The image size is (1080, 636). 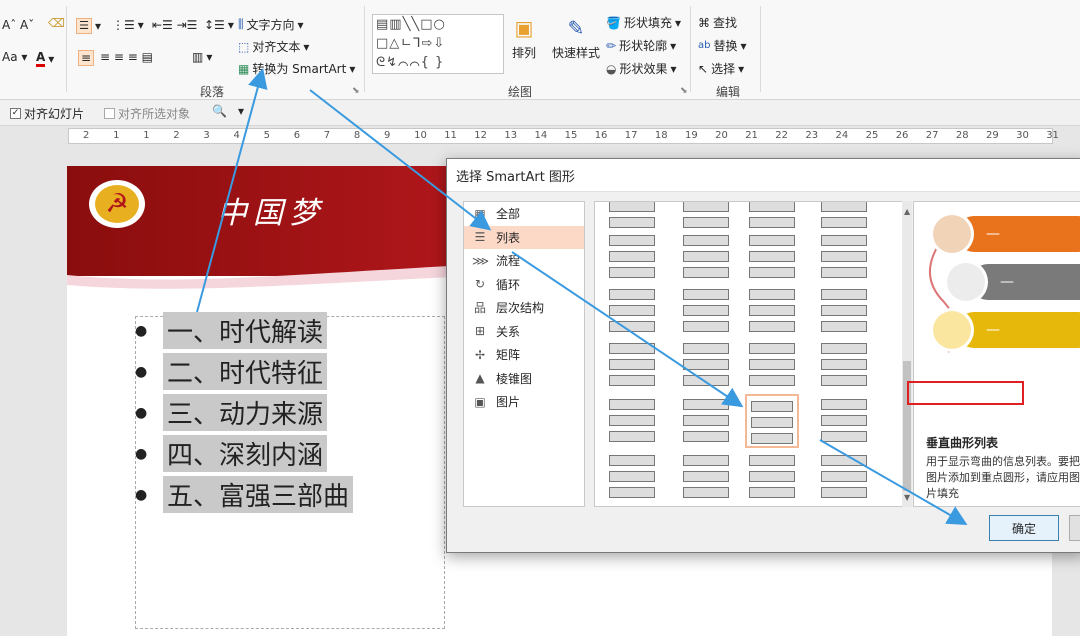 I want to click on ok-button: 确定, so click(x=1024, y=528).